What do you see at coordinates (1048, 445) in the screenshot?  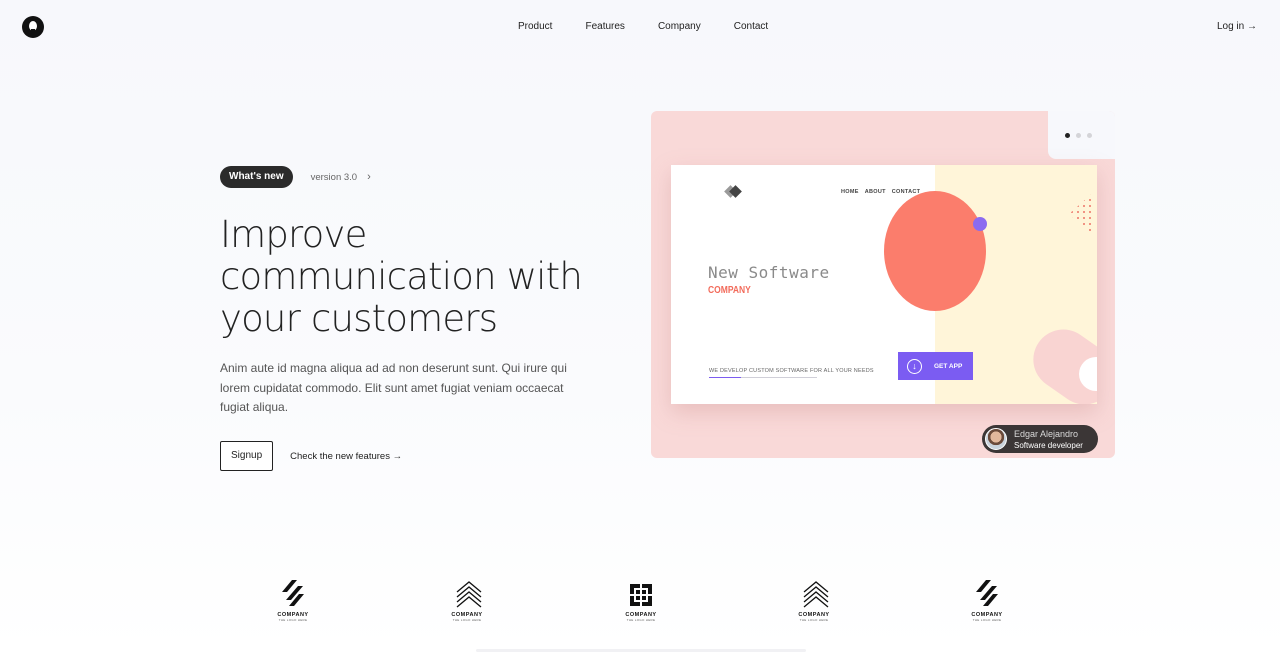 I see `author-role: Software developer` at bounding box center [1048, 445].